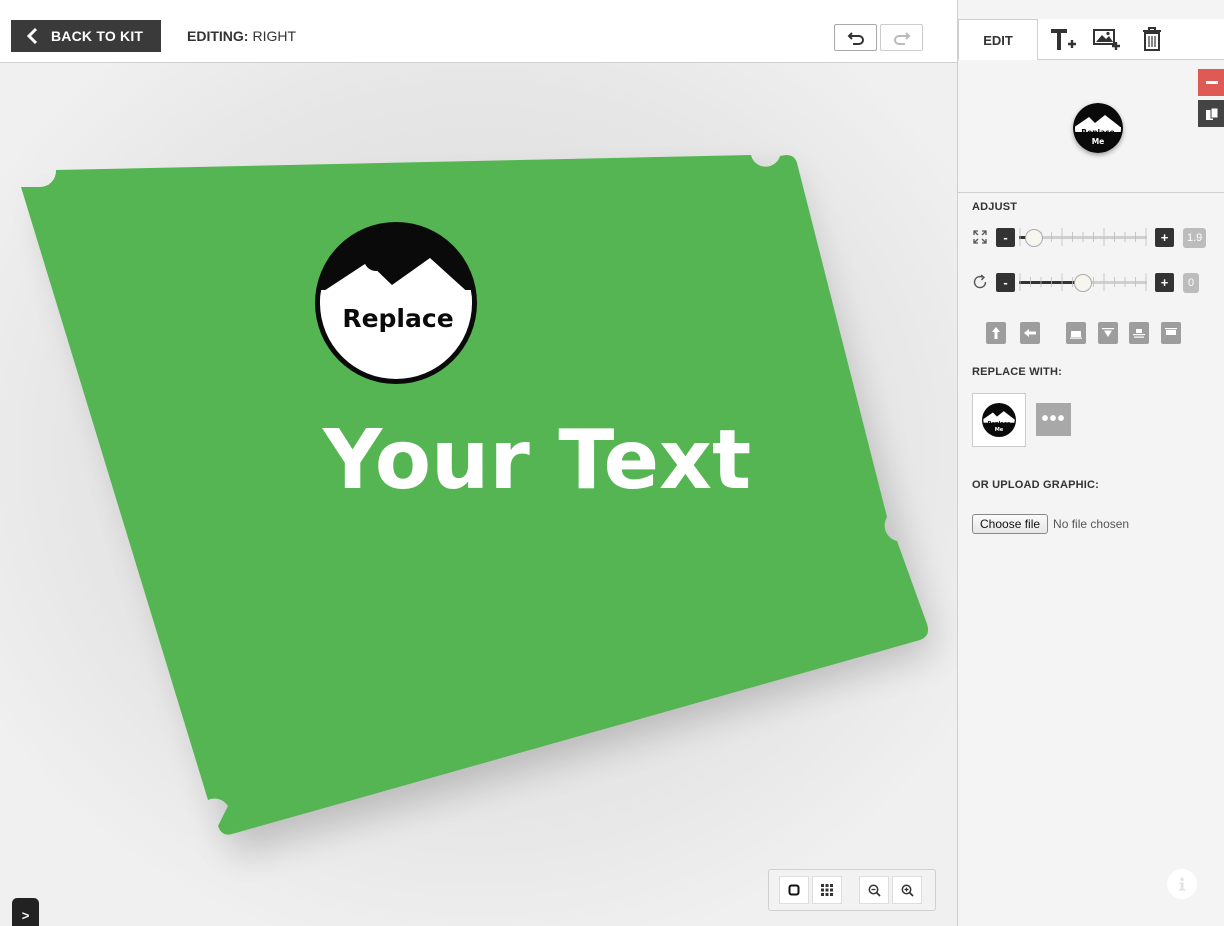 This screenshot has width=1224, height=926. I want to click on square-icon, so click(794, 890).